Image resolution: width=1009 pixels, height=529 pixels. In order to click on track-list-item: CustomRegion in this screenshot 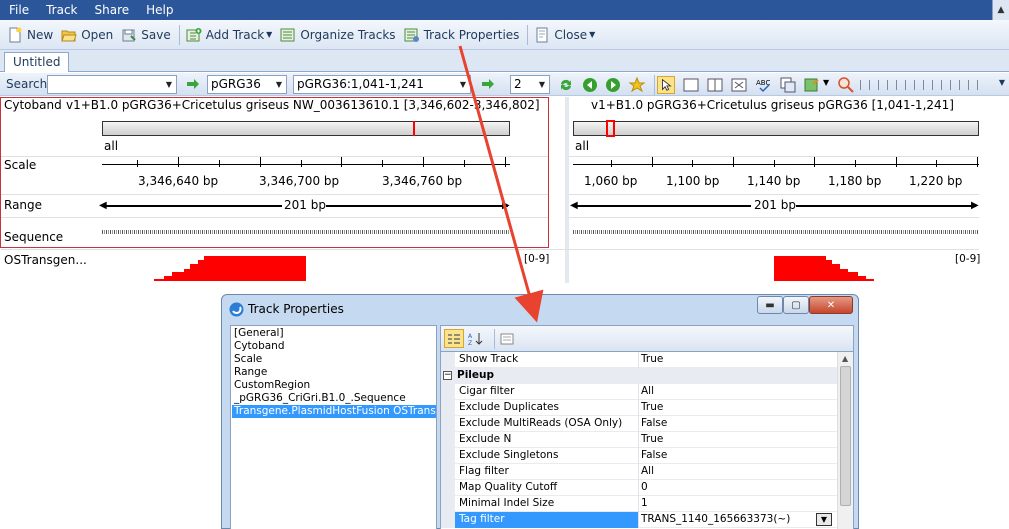, I will do `click(271, 385)`.